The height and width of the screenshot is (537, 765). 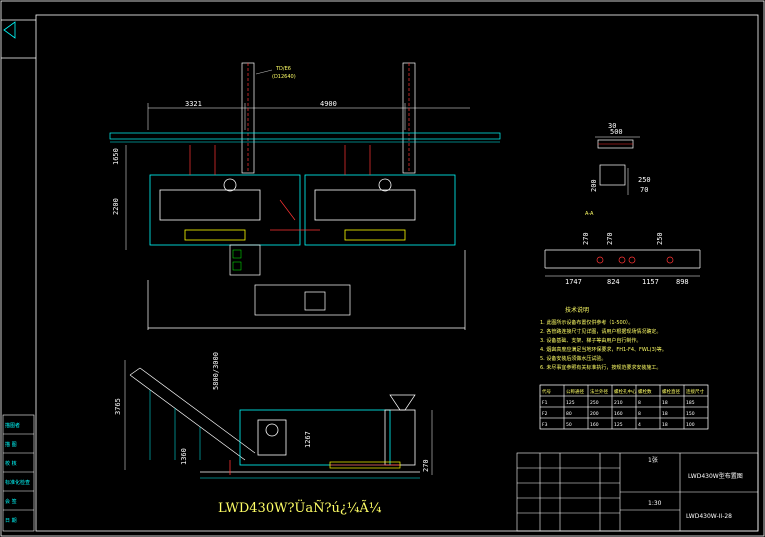 I want to click on margin-label-1: 描图者, so click(x=12, y=425).